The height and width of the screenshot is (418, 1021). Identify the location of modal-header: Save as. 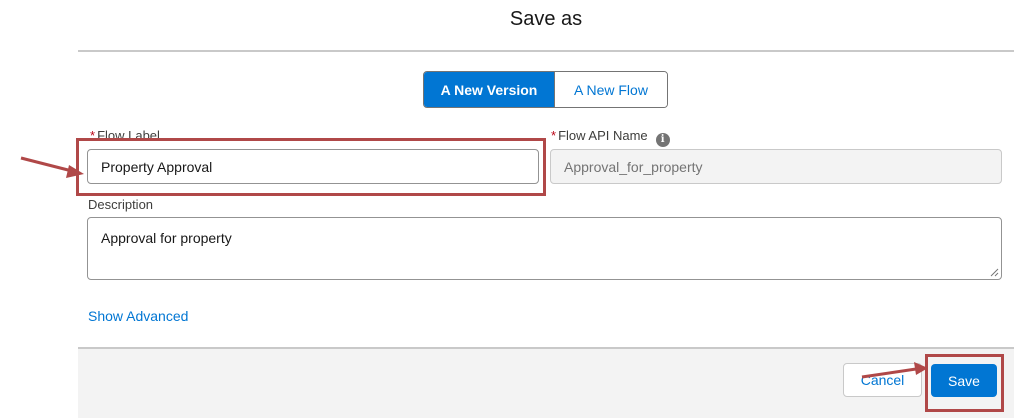
(546, 26).